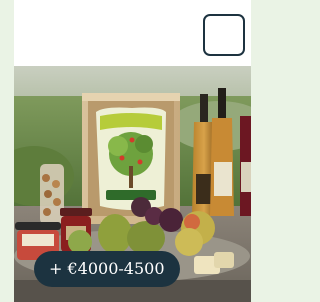  Describe the element at coordinates (224, 35) in the screenshot. I see `select-checkbox` at that location.